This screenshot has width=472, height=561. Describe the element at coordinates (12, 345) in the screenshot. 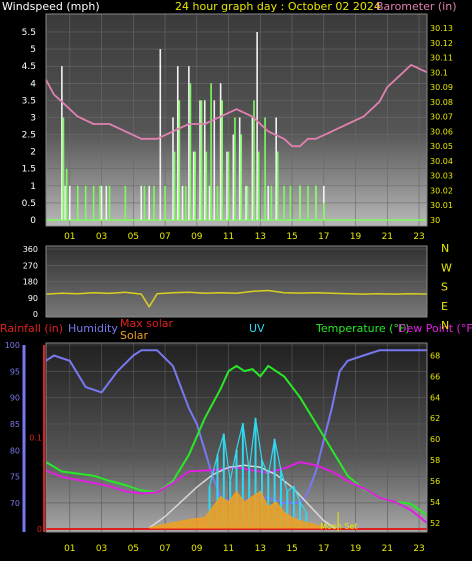

I see `humidity-tick-label: 100` at that location.